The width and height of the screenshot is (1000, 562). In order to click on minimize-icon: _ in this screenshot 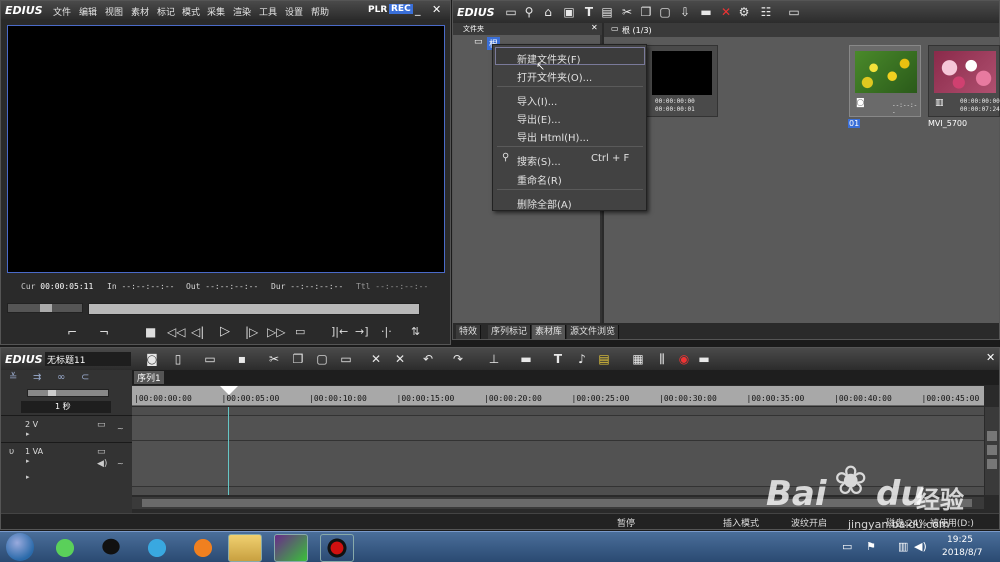, I will do `click(418, 9)`.